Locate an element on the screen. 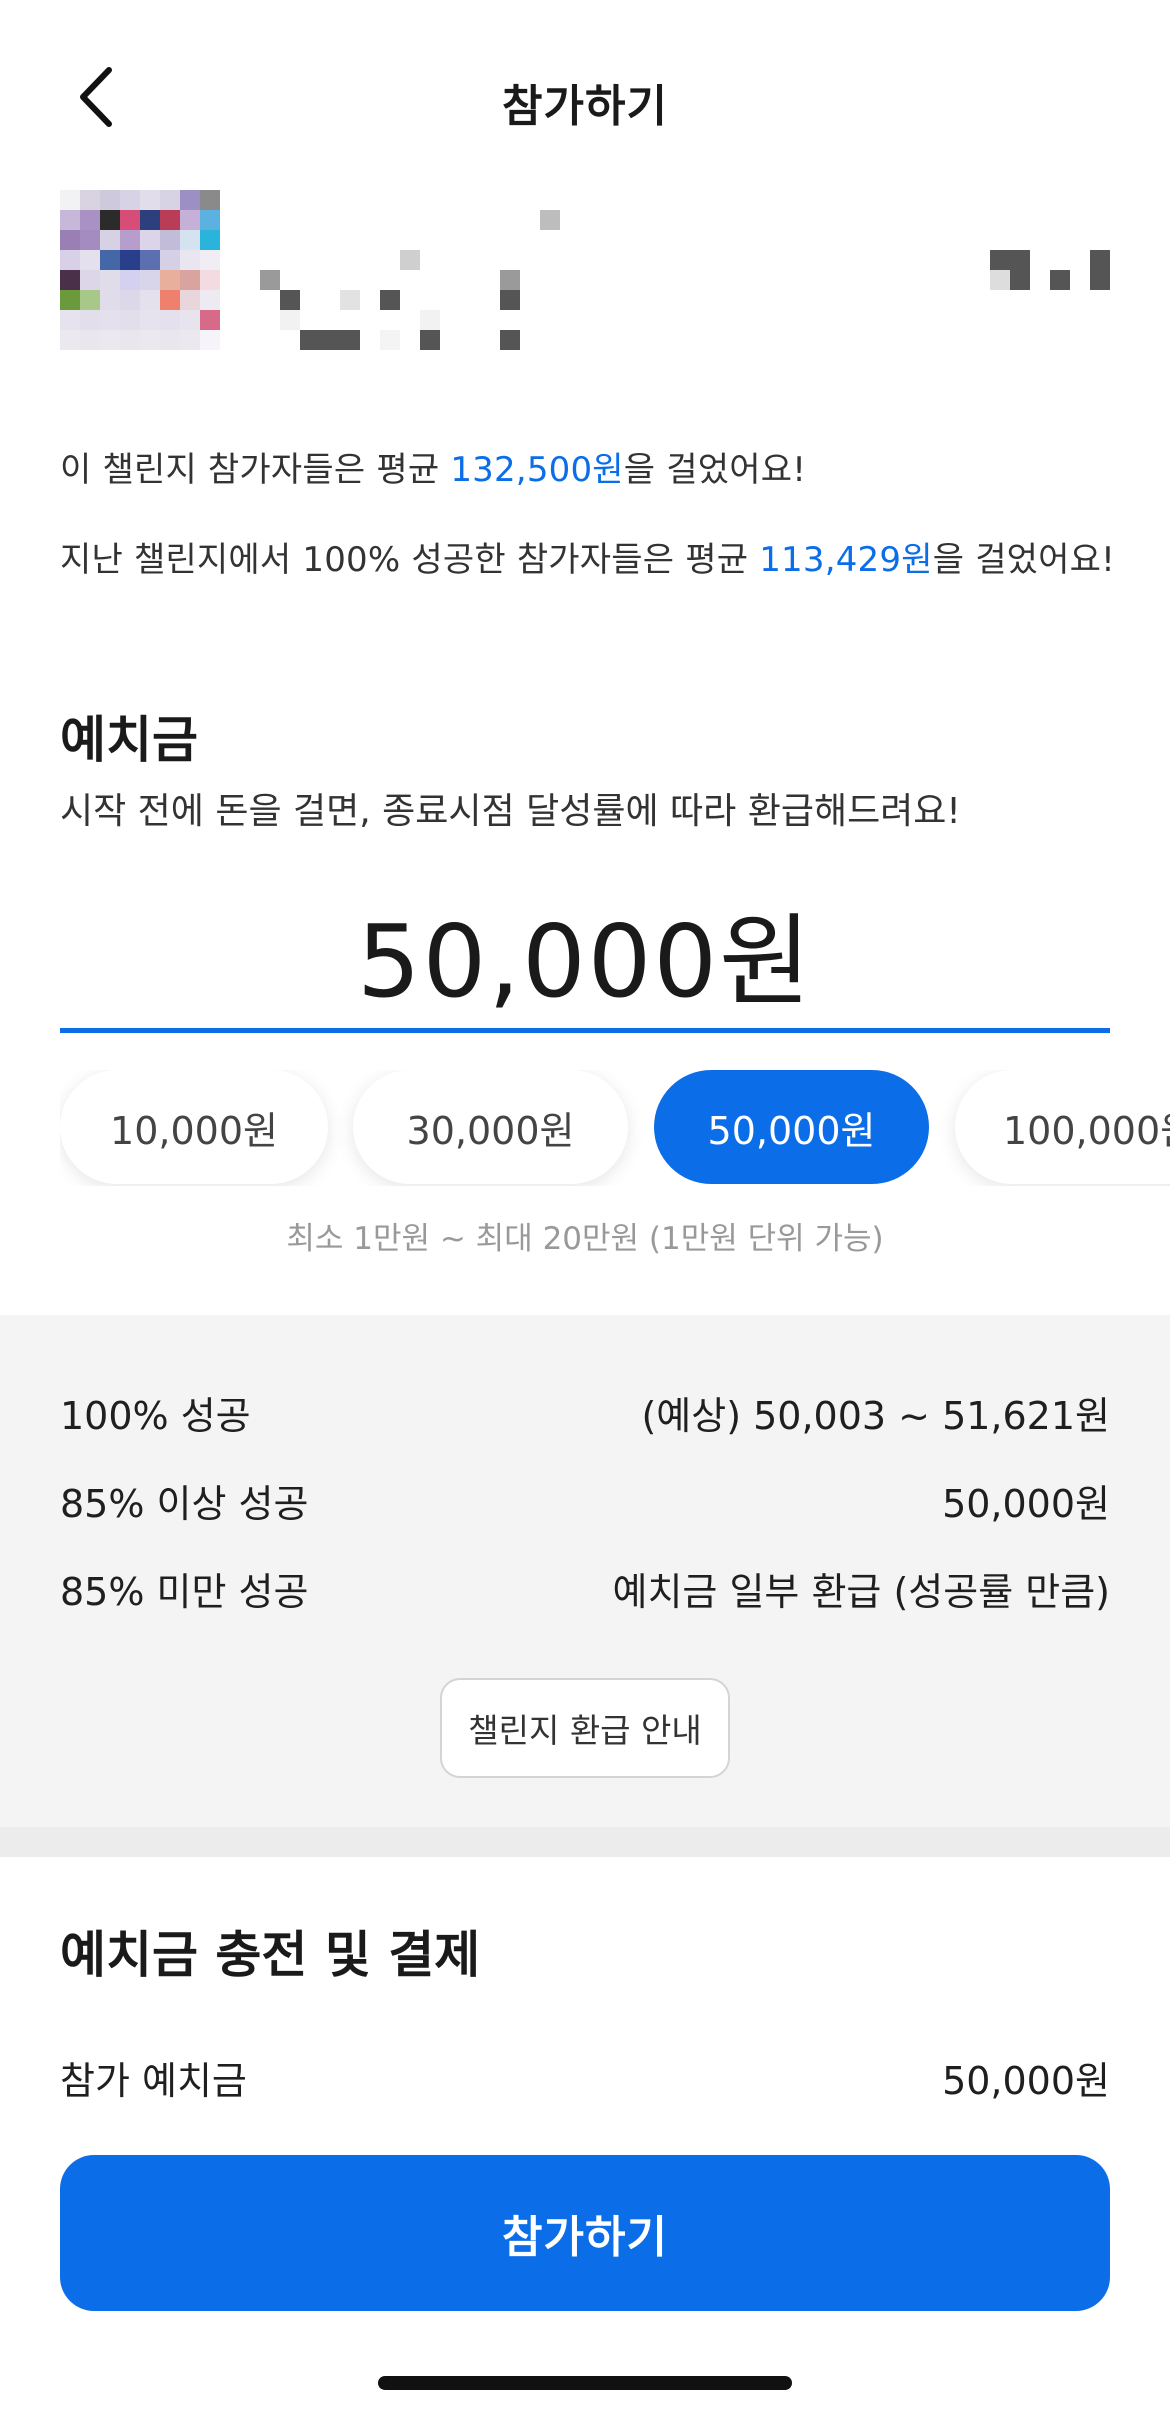 This screenshot has width=1170, height=2413. amount-chip-30000: 30,000원 is located at coordinates (490, 1127).